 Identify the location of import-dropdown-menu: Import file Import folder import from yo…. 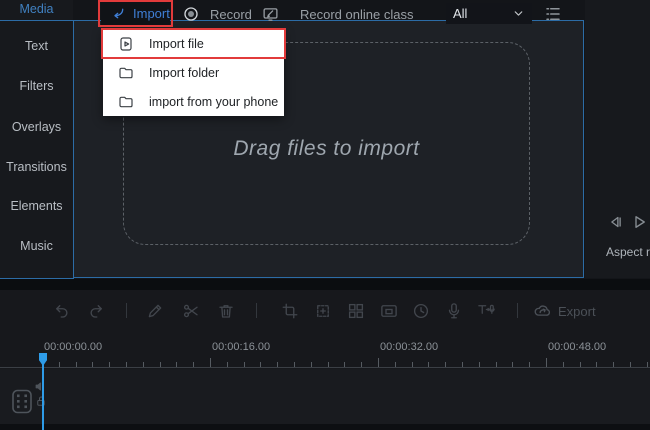
(193, 72).